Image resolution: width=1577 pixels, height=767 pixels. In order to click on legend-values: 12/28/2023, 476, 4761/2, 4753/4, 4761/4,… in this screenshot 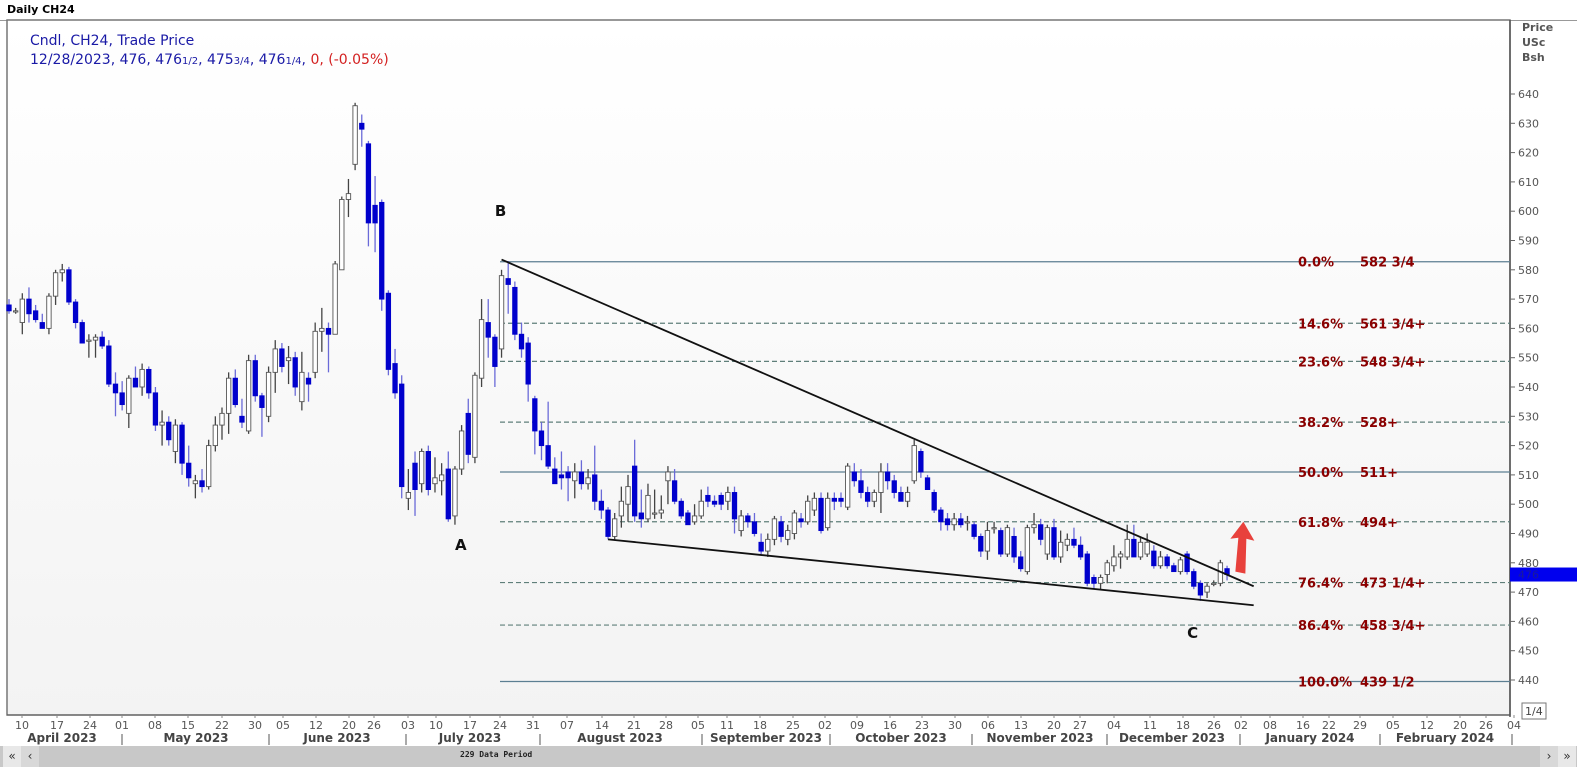, I will do `click(209, 60)`.